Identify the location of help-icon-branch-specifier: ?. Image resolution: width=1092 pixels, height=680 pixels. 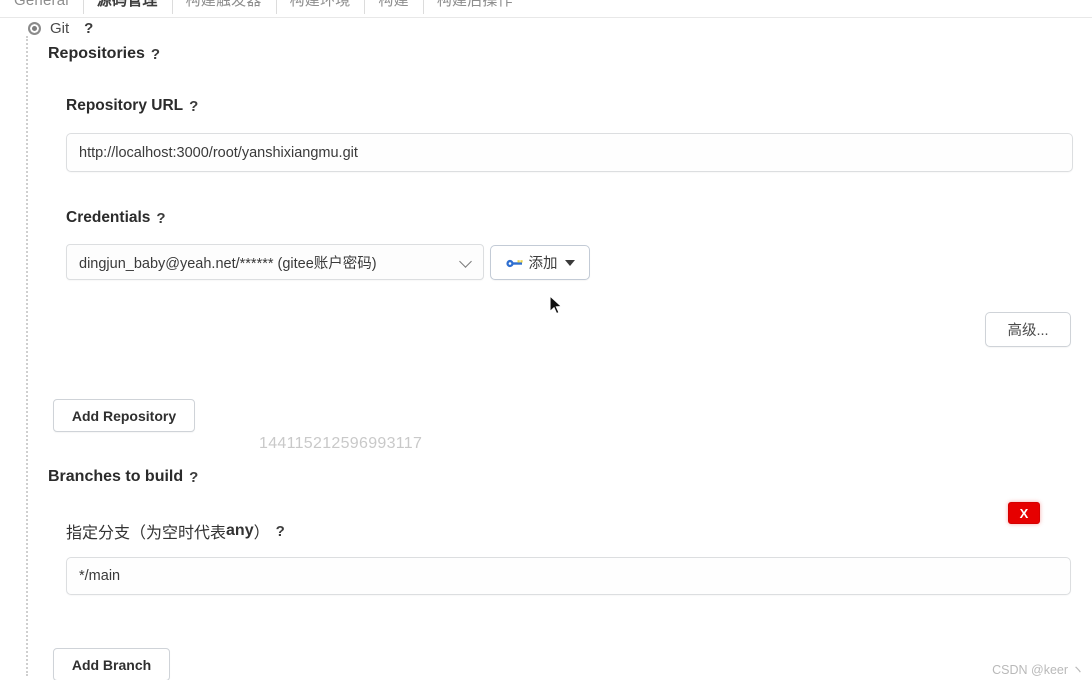
(280, 531).